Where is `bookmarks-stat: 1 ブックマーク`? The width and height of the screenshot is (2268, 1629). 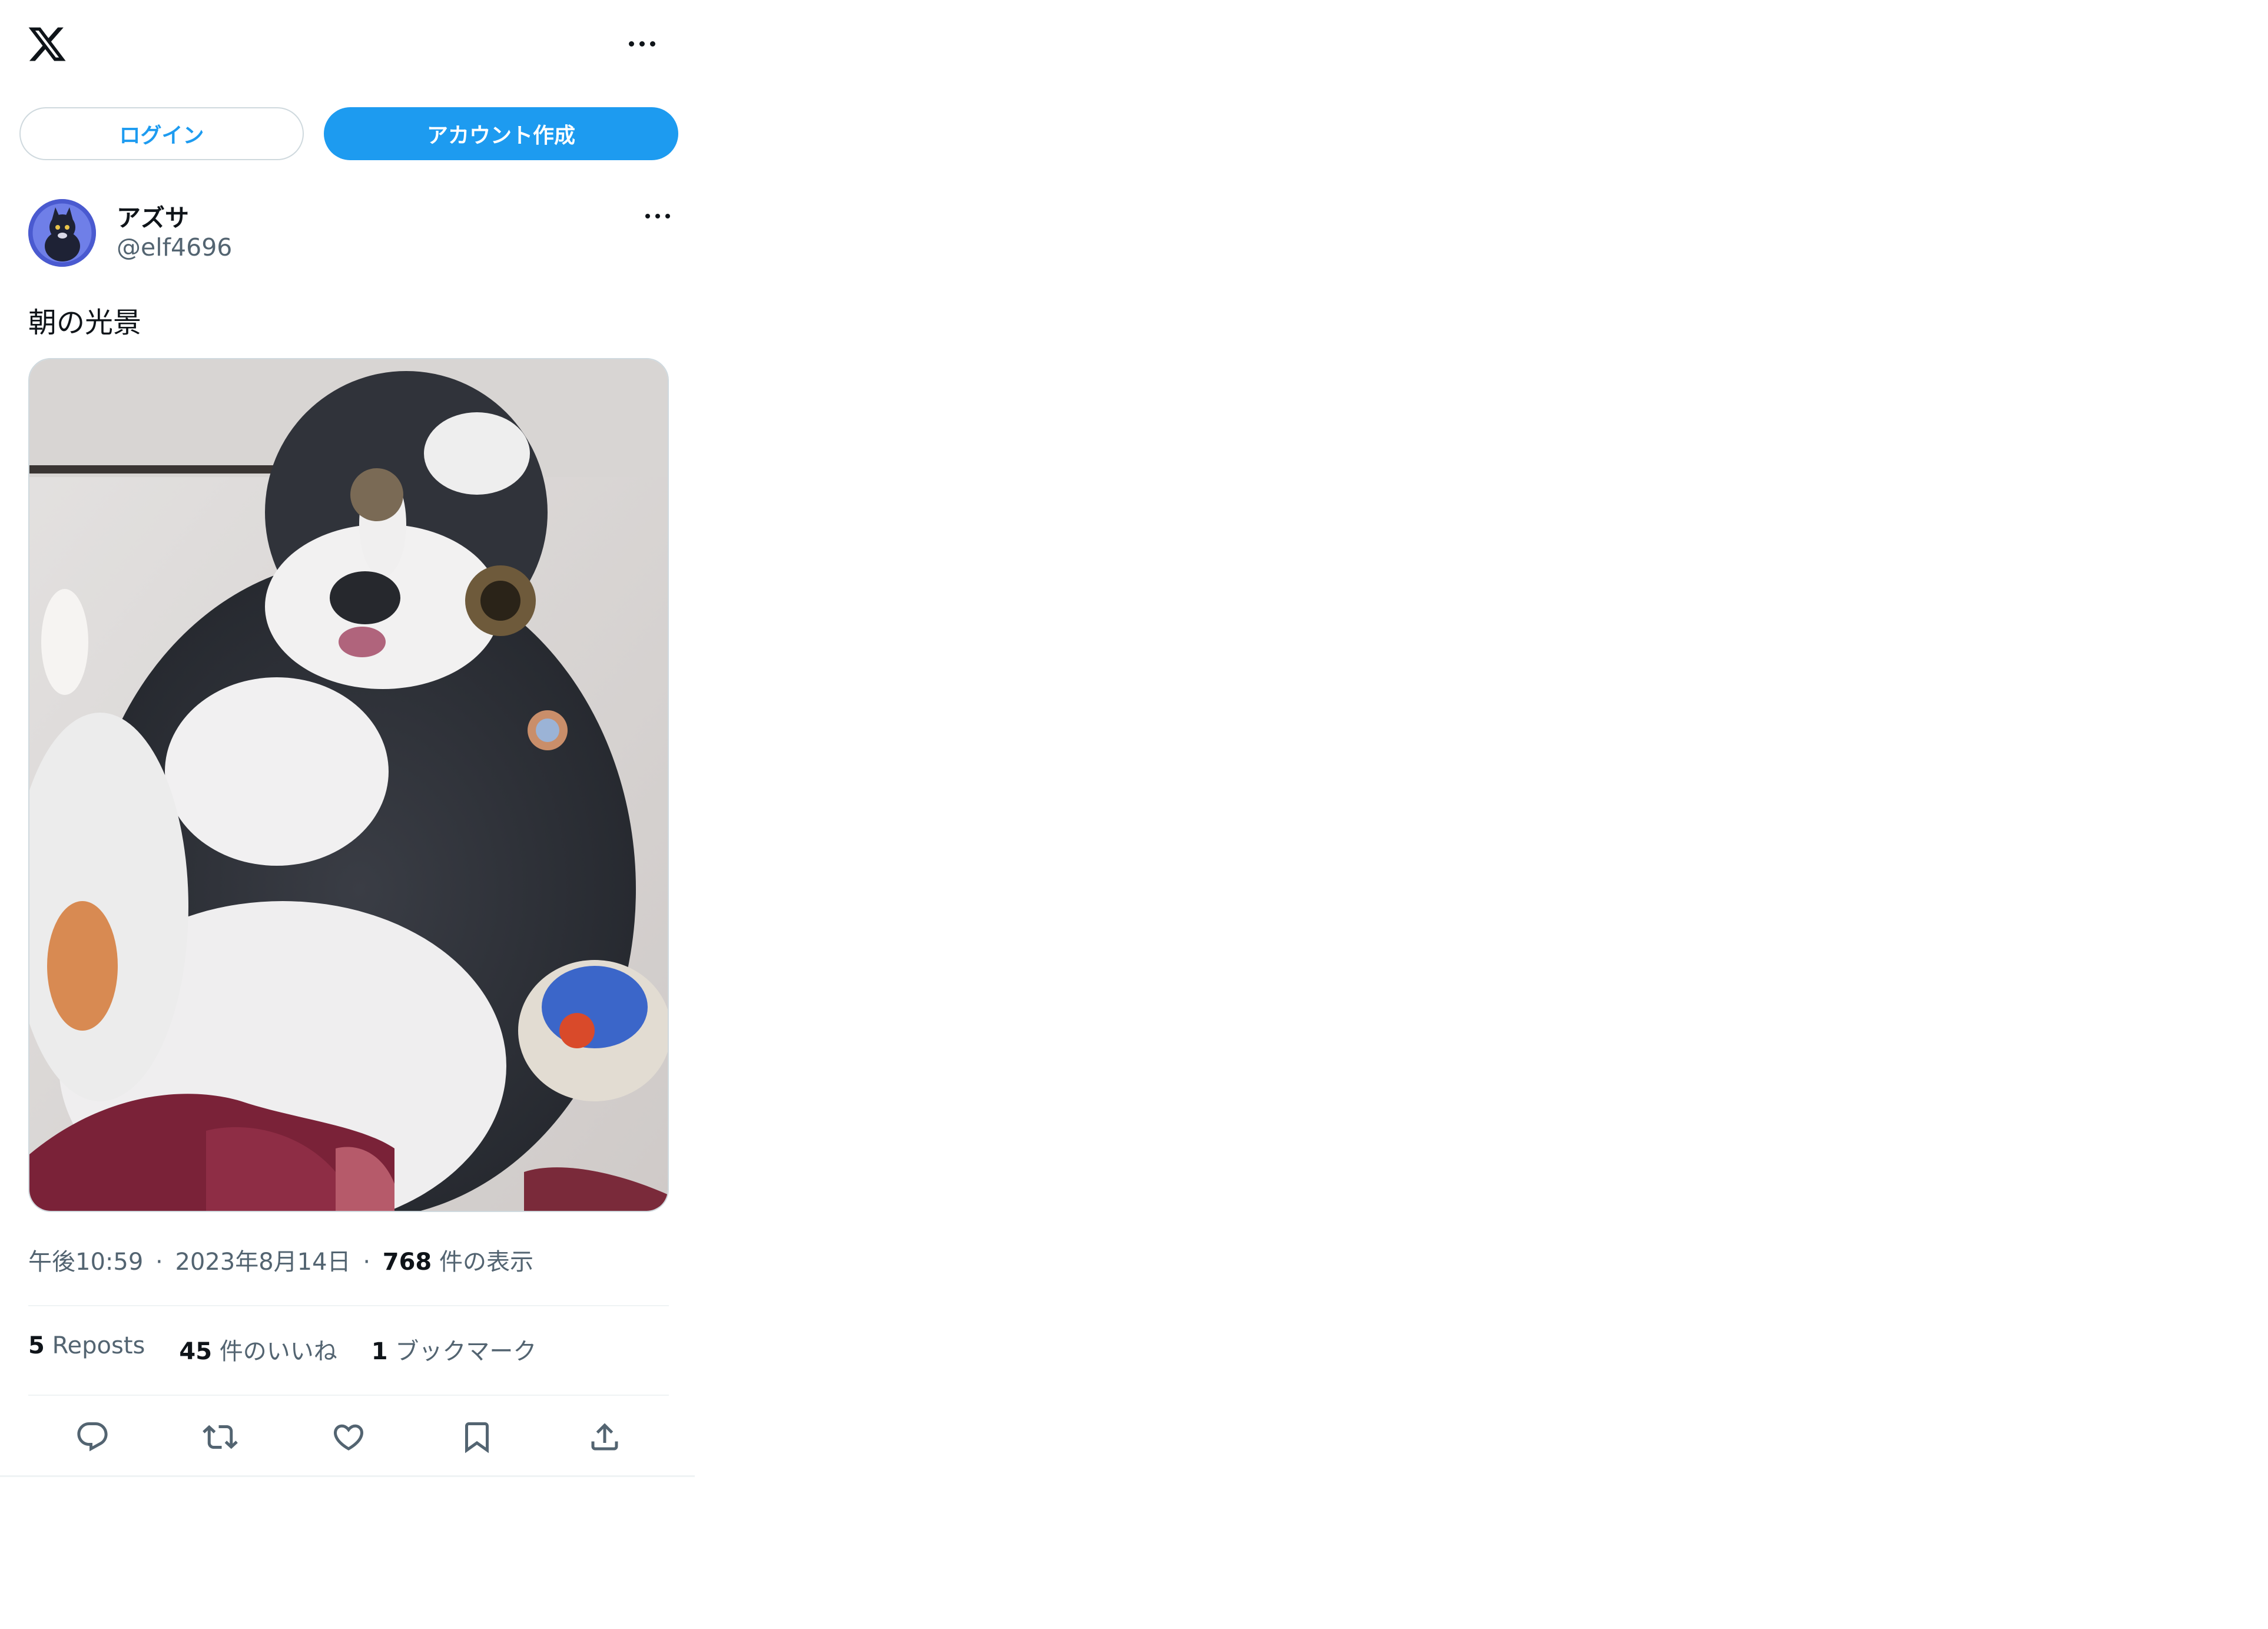 bookmarks-stat: 1 ブックマーク is located at coordinates (454, 1349).